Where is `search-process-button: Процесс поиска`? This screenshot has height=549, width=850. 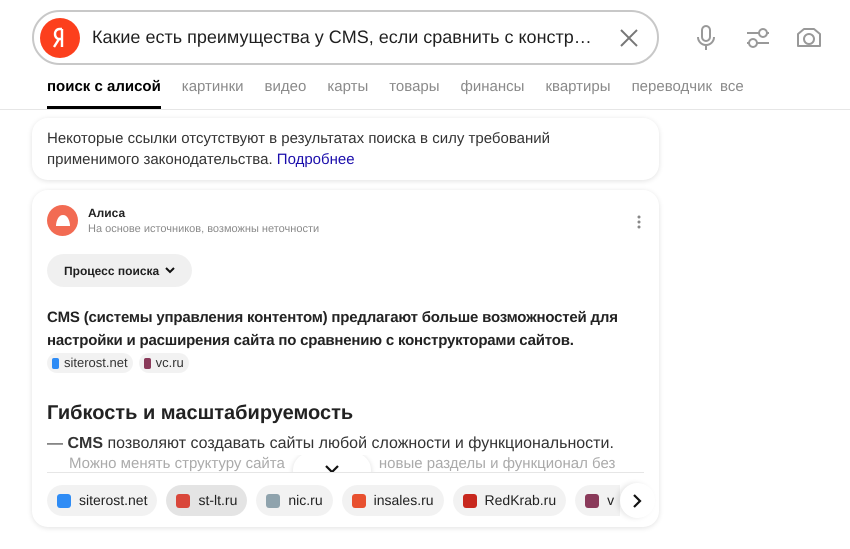 search-process-button: Процесс поиска is located at coordinates (119, 270).